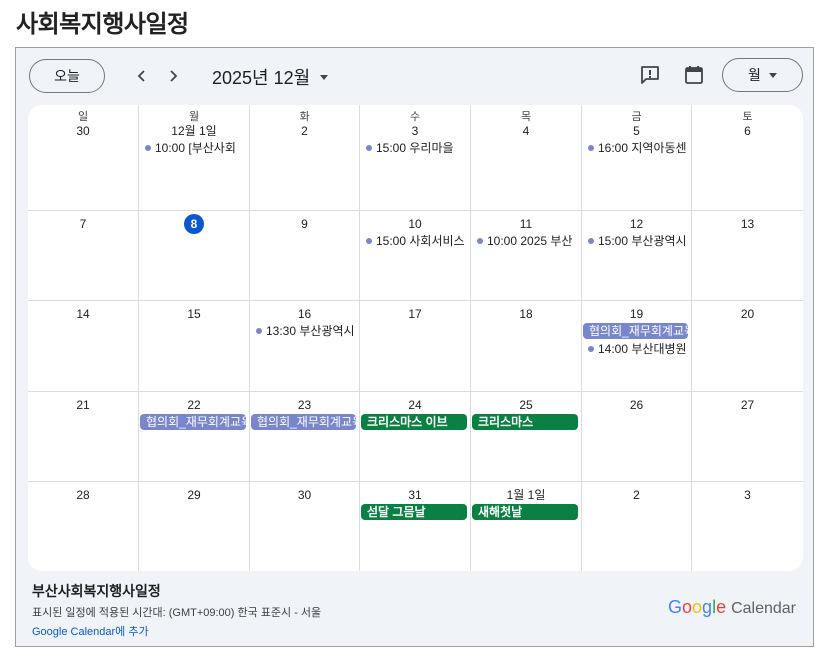  What do you see at coordinates (747, 437) in the screenshot?
I see `day-cell: 27` at bounding box center [747, 437].